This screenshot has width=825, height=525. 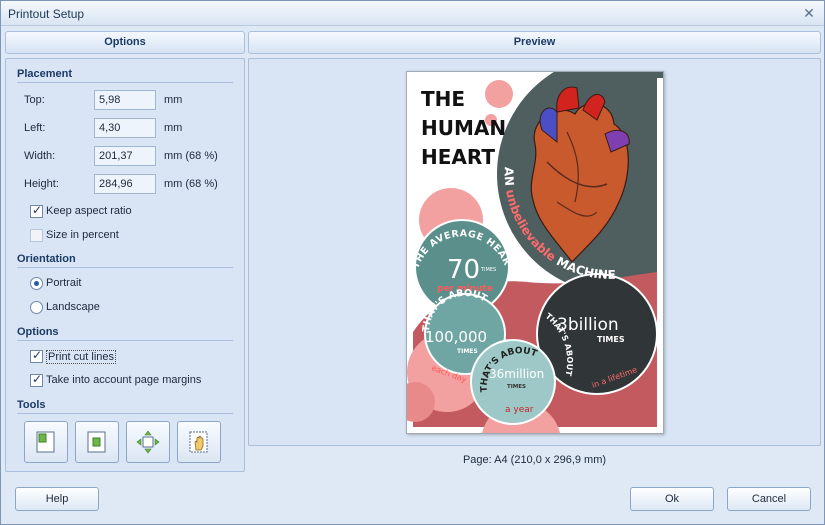 I want to click on top-input, so click(x=125, y=100).